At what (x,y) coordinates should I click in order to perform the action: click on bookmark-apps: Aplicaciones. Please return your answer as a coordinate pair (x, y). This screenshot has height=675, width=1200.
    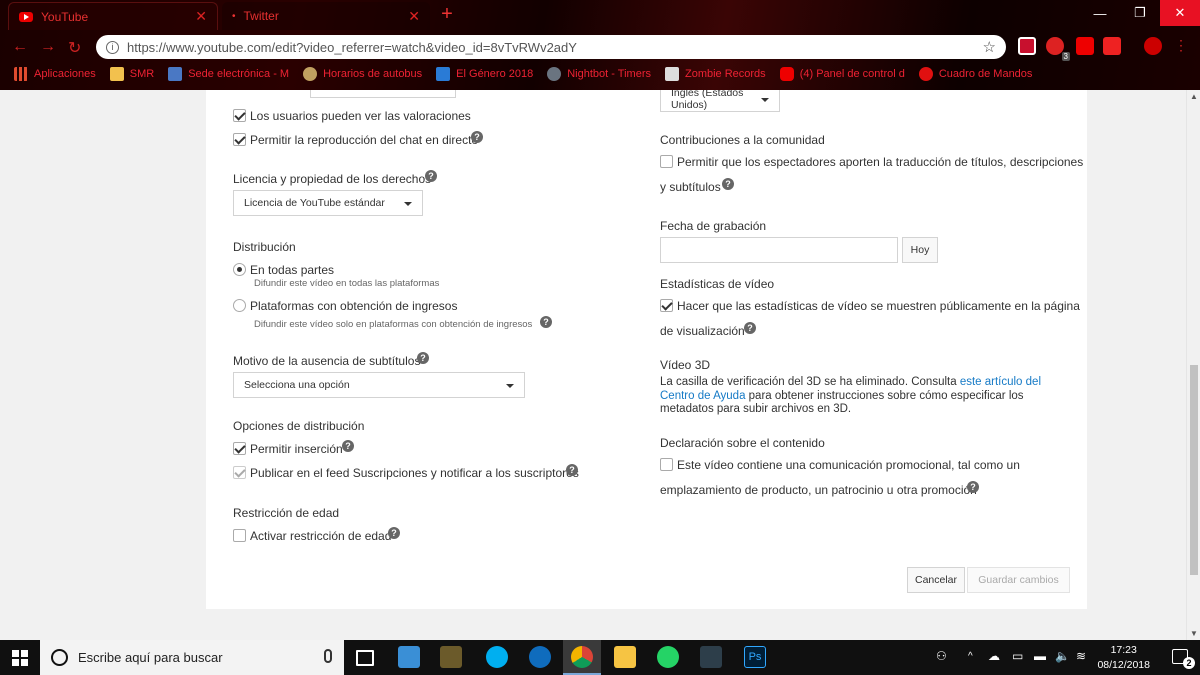
    Looking at the image, I should click on (55, 74).